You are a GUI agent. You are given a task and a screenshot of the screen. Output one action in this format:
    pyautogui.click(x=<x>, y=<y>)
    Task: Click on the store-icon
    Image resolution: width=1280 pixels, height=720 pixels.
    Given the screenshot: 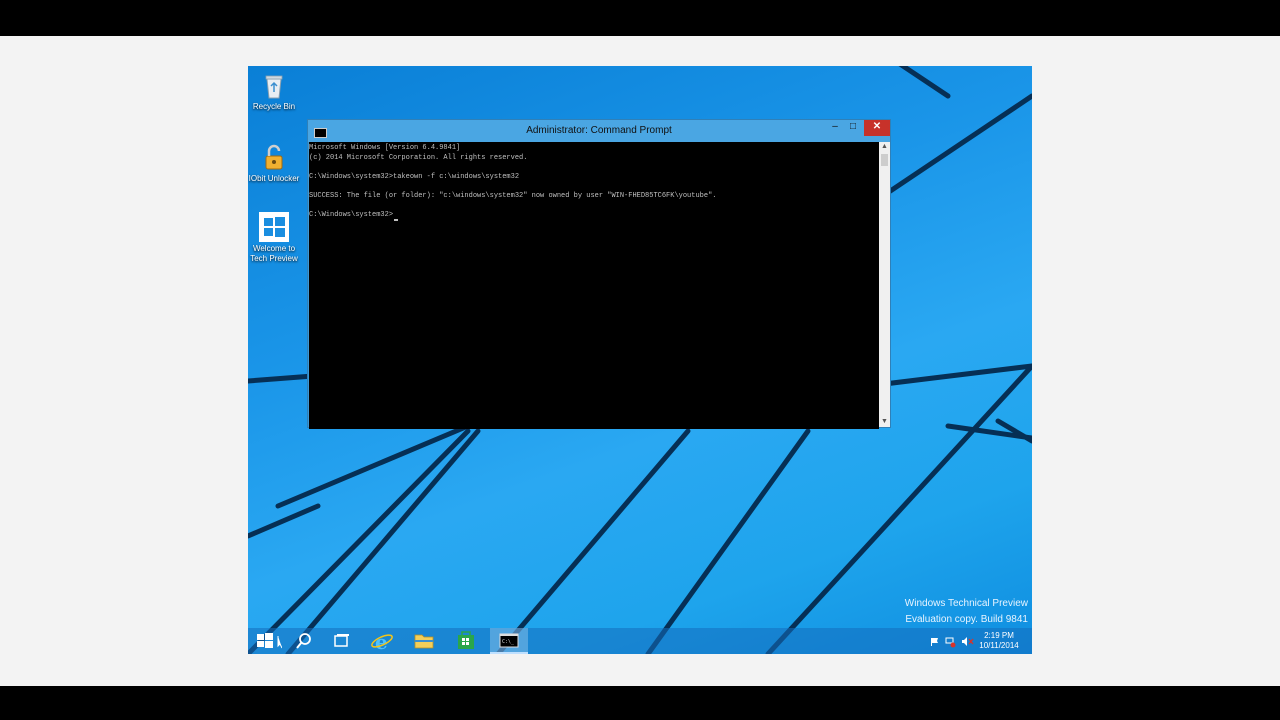 What is the action you would take?
    pyautogui.click(x=466, y=640)
    